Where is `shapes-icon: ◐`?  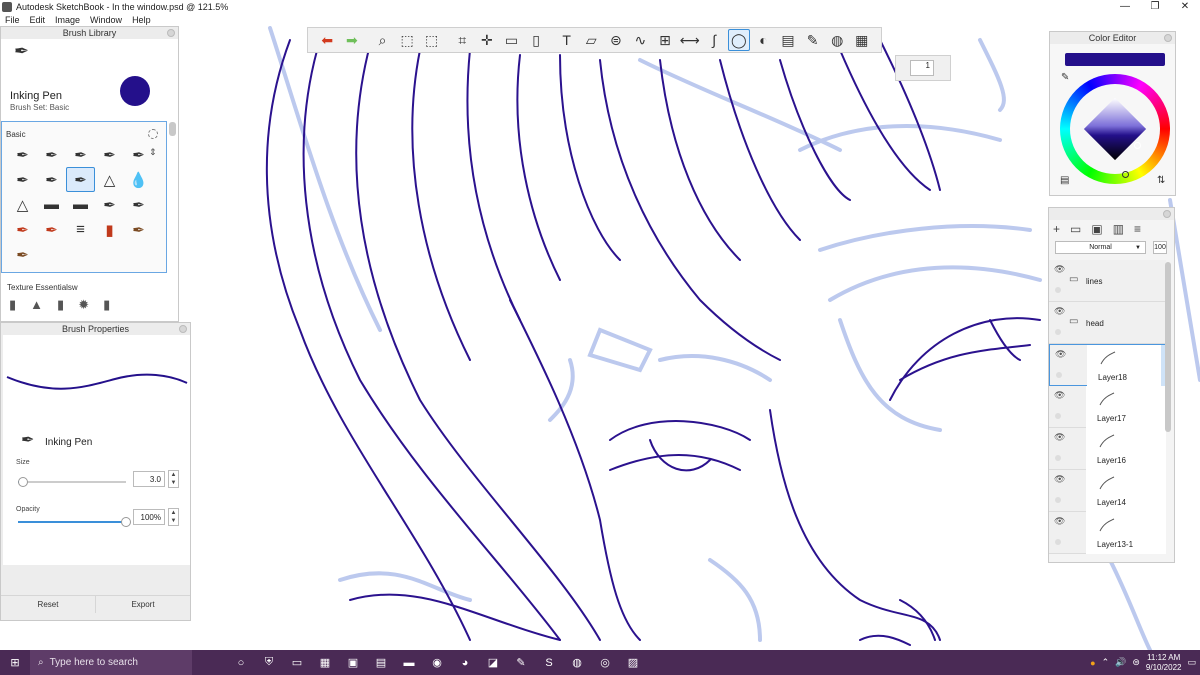 shapes-icon: ◐ is located at coordinates (763, 40).